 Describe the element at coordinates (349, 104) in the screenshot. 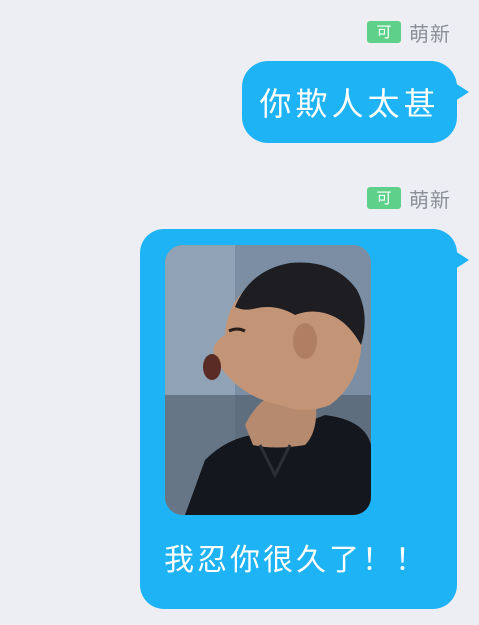

I see `message-text: 你欺人太甚` at that location.